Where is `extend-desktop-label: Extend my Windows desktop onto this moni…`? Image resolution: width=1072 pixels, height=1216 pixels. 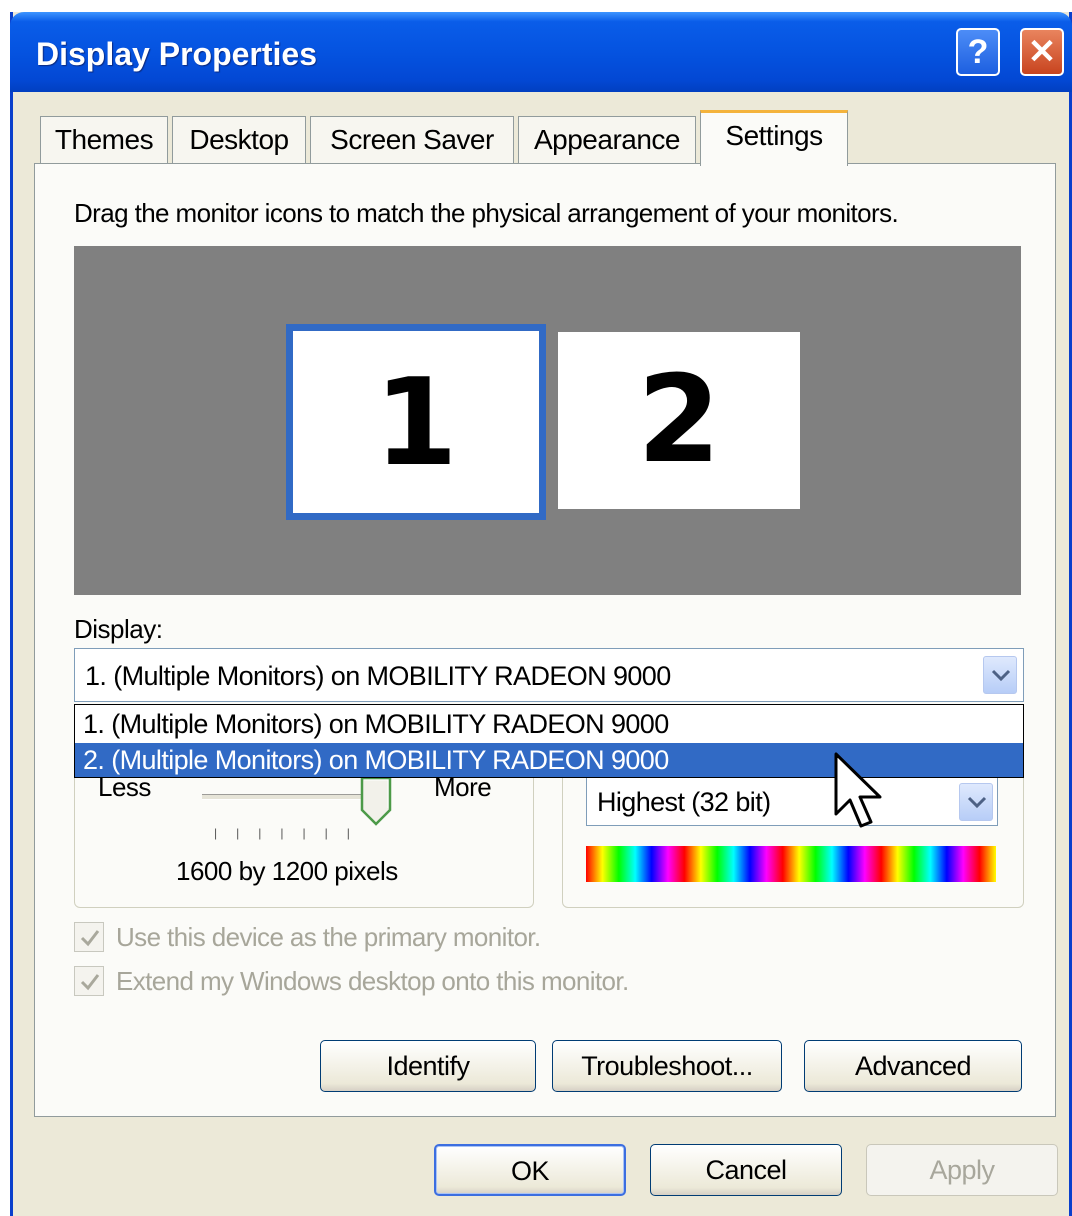 extend-desktop-label: Extend my Windows desktop onto this moni… is located at coordinates (372, 981).